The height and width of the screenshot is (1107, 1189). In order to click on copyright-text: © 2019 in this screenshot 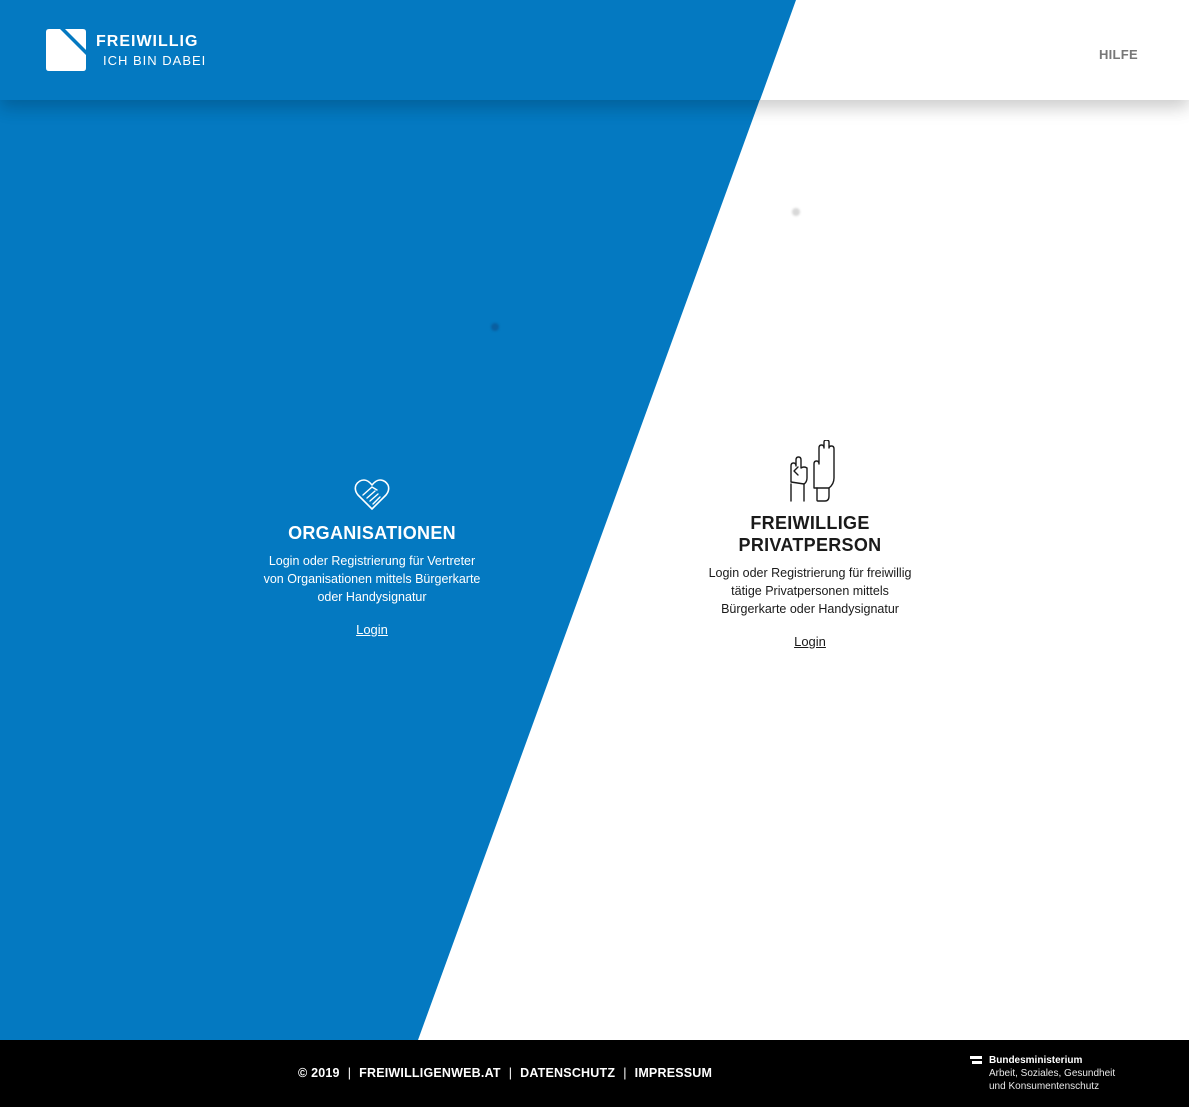, I will do `click(319, 1073)`.